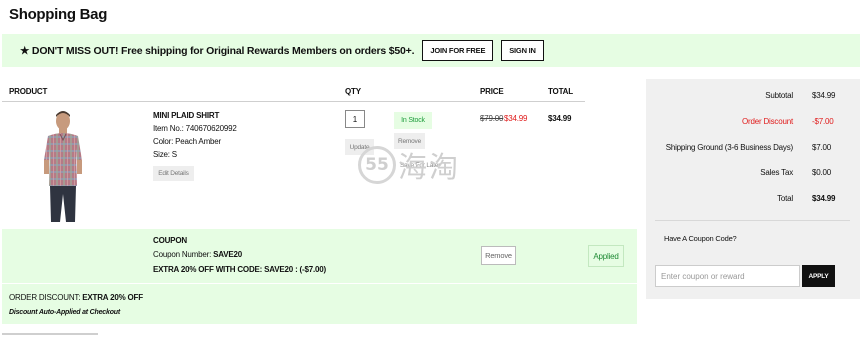 The image size is (860, 337). I want to click on product-size: Size: S, so click(165, 154).